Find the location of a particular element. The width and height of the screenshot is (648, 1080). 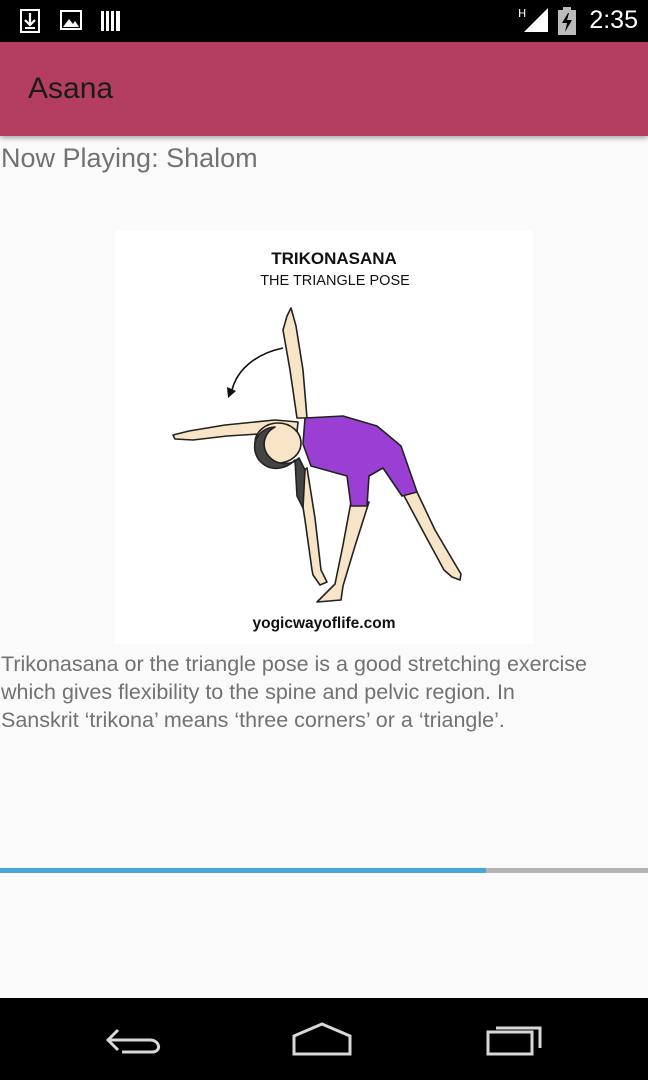

navigation-bar is located at coordinates (324, 1039).